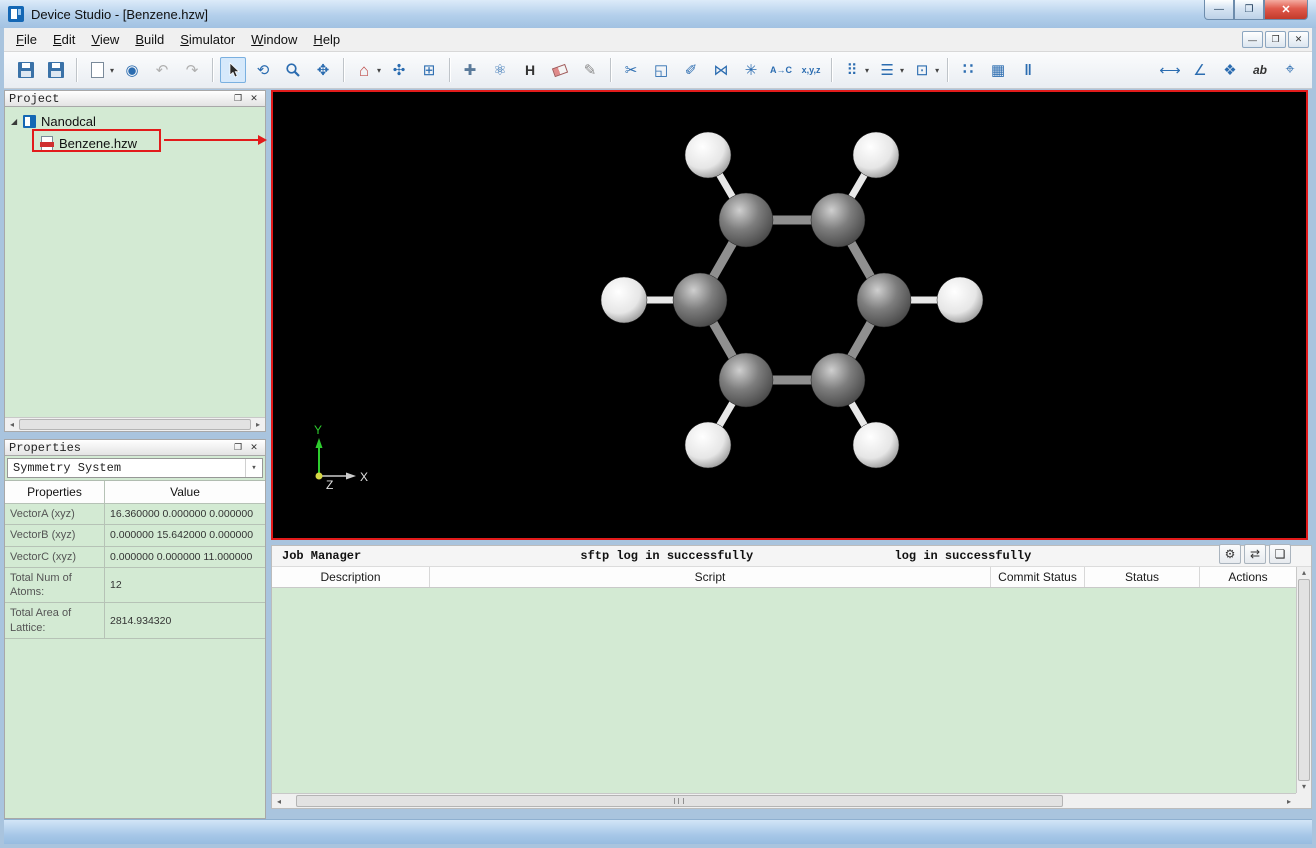  Describe the element at coordinates (560, 70) in the screenshot. I see `eraser-icon` at that location.